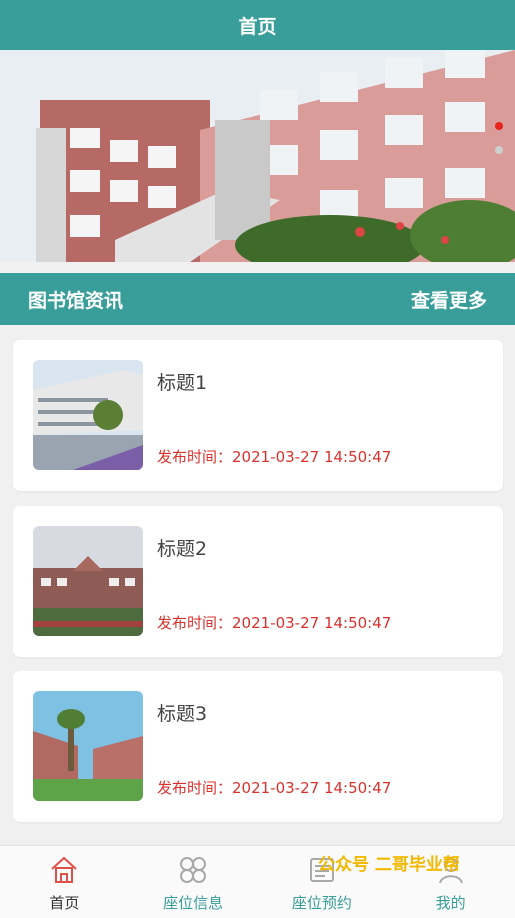 The width and height of the screenshot is (515, 918). Describe the element at coordinates (76, 300) in the screenshot. I see `news-heading: 图书馆资讯` at that location.